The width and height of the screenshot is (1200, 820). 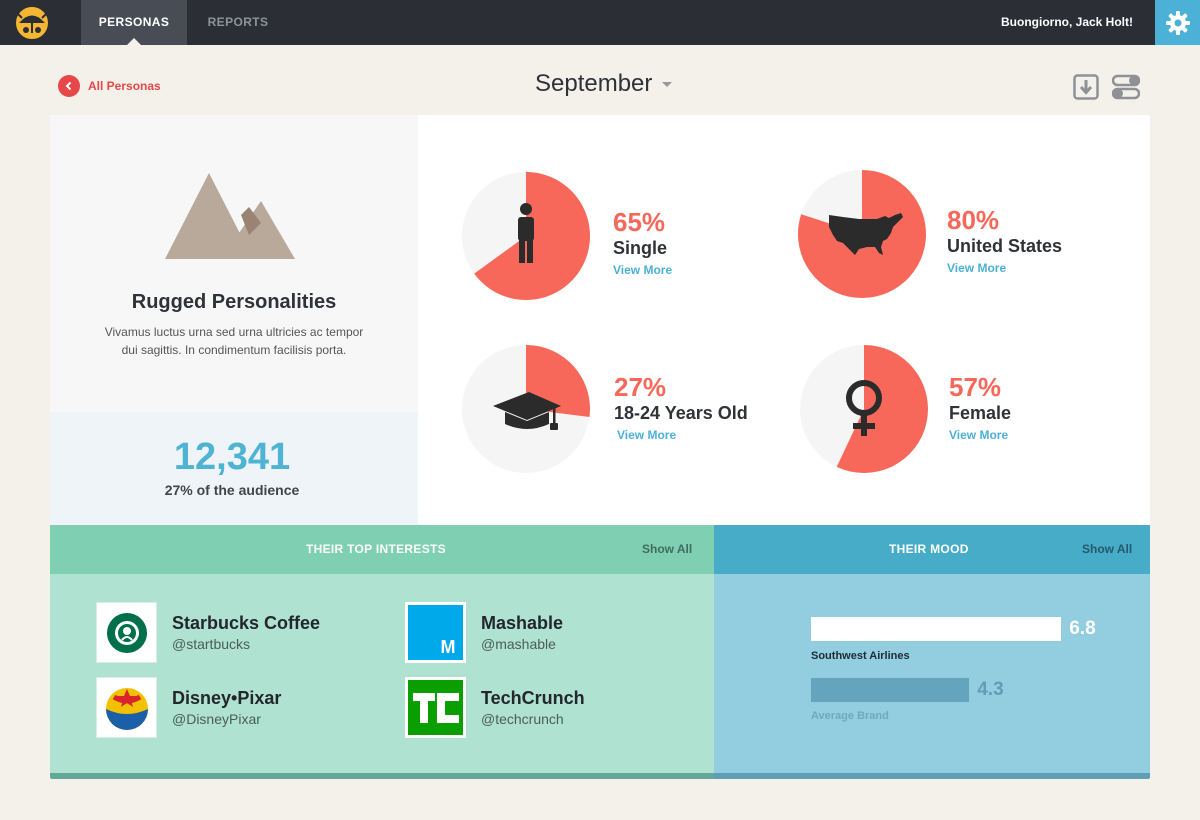 I want to click on interest-text: Mashable @mashable, so click(x=522, y=633).